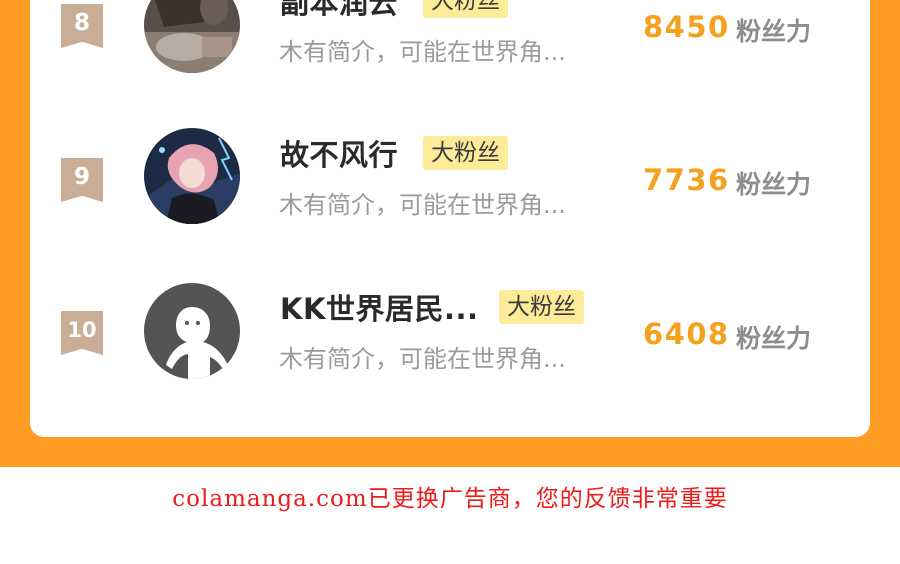 The width and height of the screenshot is (900, 564). What do you see at coordinates (450, 499) in the screenshot?
I see `advertiser-notice: colamanga.com已更换广告商，您的反馈非常重要` at bounding box center [450, 499].